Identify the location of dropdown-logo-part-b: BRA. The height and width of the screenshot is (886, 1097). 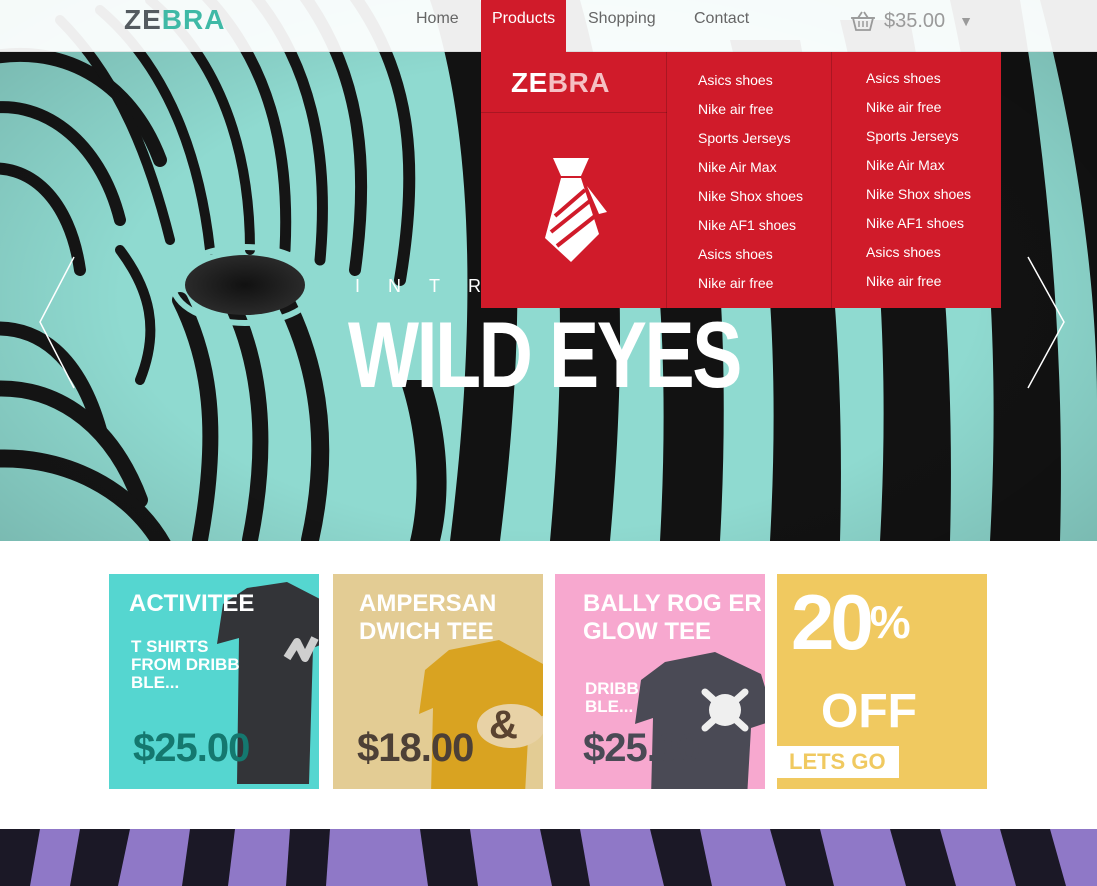
(578, 82).